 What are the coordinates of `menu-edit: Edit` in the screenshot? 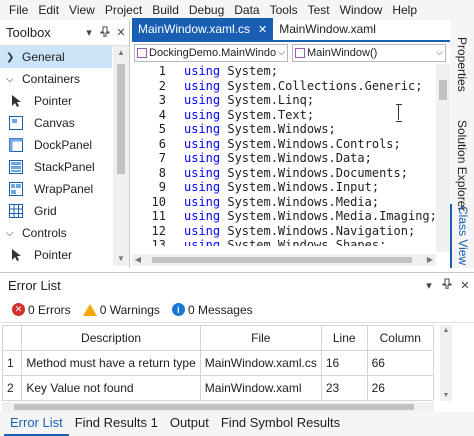 It's located at (48, 10).